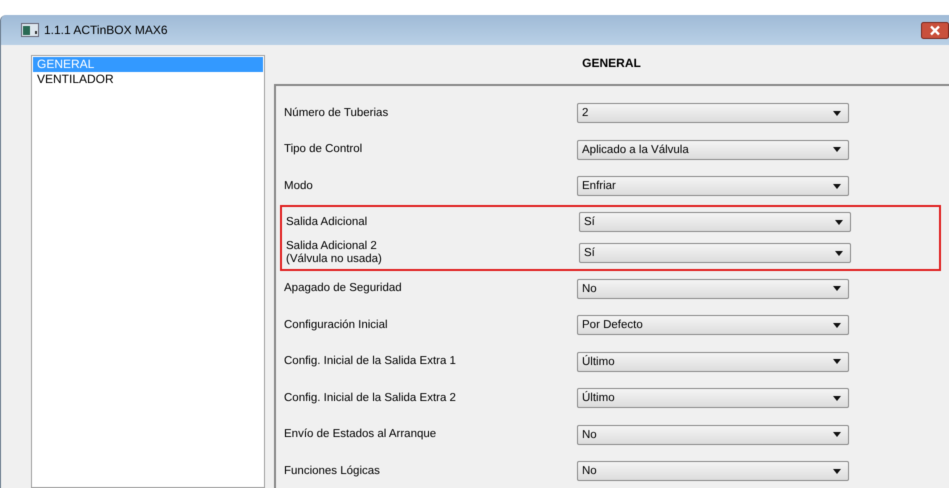 Image resolution: width=949 pixels, height=488 pixels. I want to click on setting-label: Modo, so click(299, 186).